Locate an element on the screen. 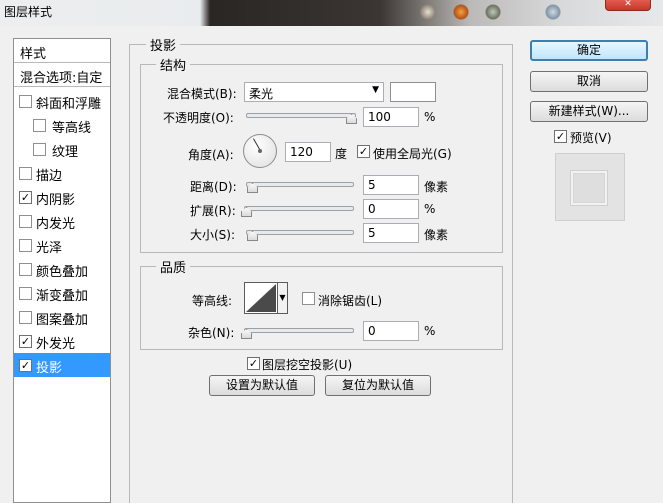 This screenshot has height=503, width=663. close-button: ✕ is located at coordinates (628, 5).